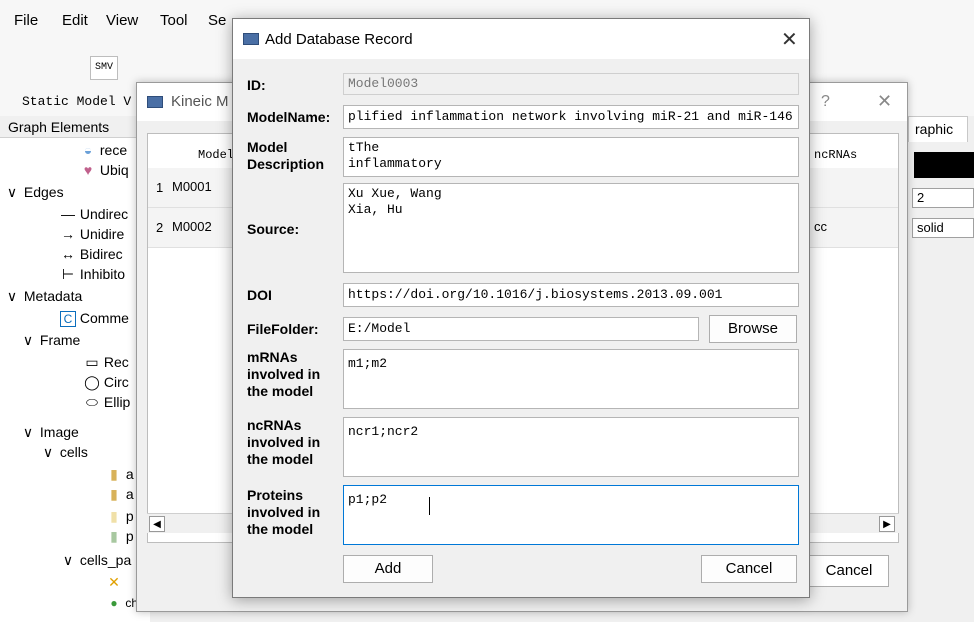 The height and width of the screenshot is (622, 974). I want to click on model-id-cell: M0001, so click(192, 186).